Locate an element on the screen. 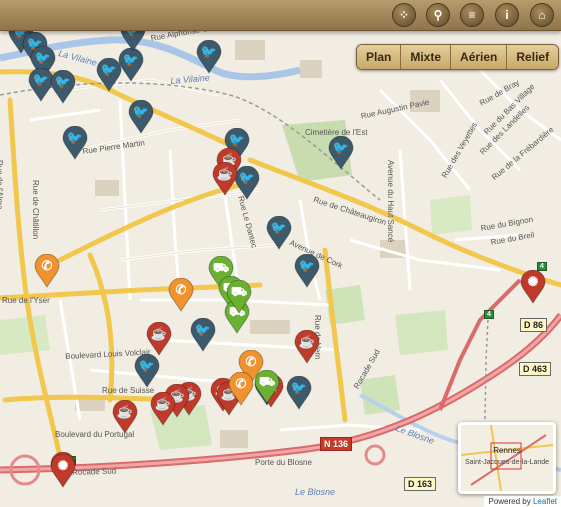  layer-aerien-button: Aérien is located at coordinates (479, 57).